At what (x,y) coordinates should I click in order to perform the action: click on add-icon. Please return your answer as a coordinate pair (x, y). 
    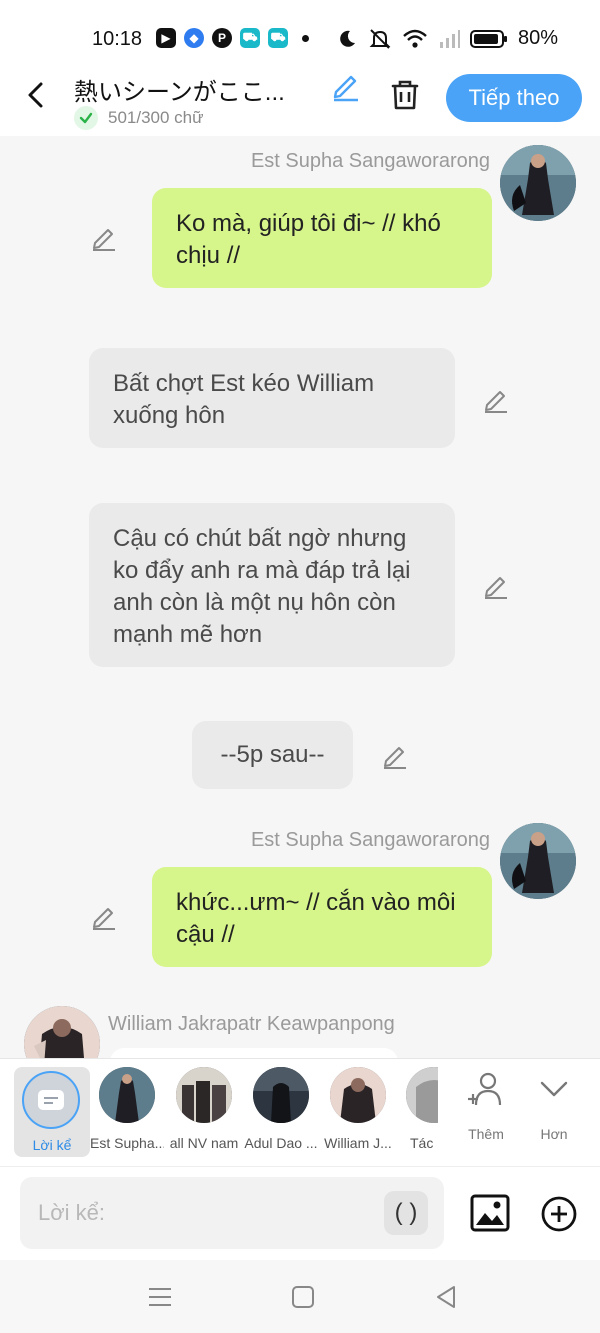
    Looking at the image, I should click on (559, 1214).